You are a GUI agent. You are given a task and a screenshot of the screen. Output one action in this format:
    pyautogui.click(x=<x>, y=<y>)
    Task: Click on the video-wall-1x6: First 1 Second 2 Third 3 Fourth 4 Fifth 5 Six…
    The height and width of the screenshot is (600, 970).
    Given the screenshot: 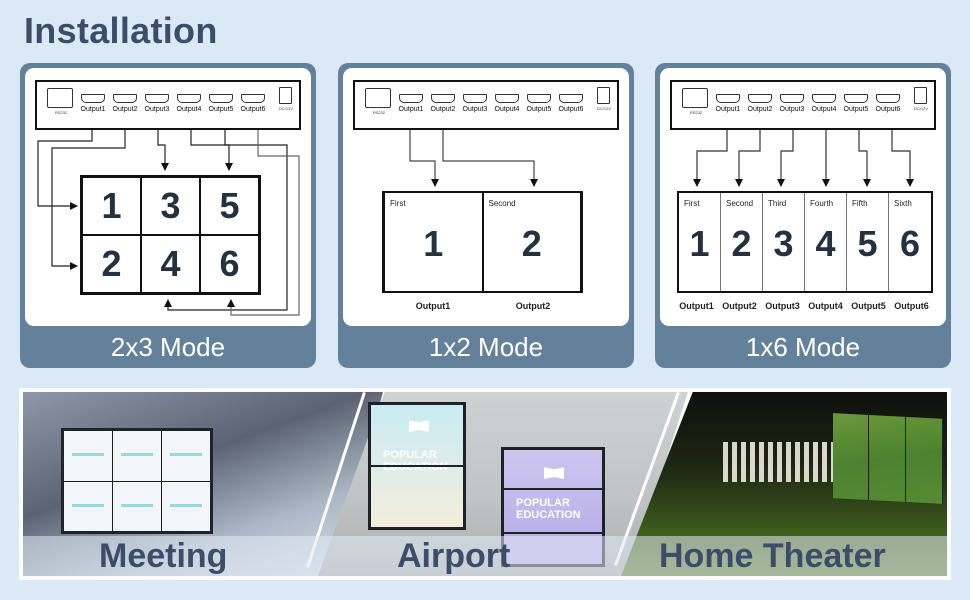 What is the action you would take?
    pyautogui.click(x=805, y=242)
    